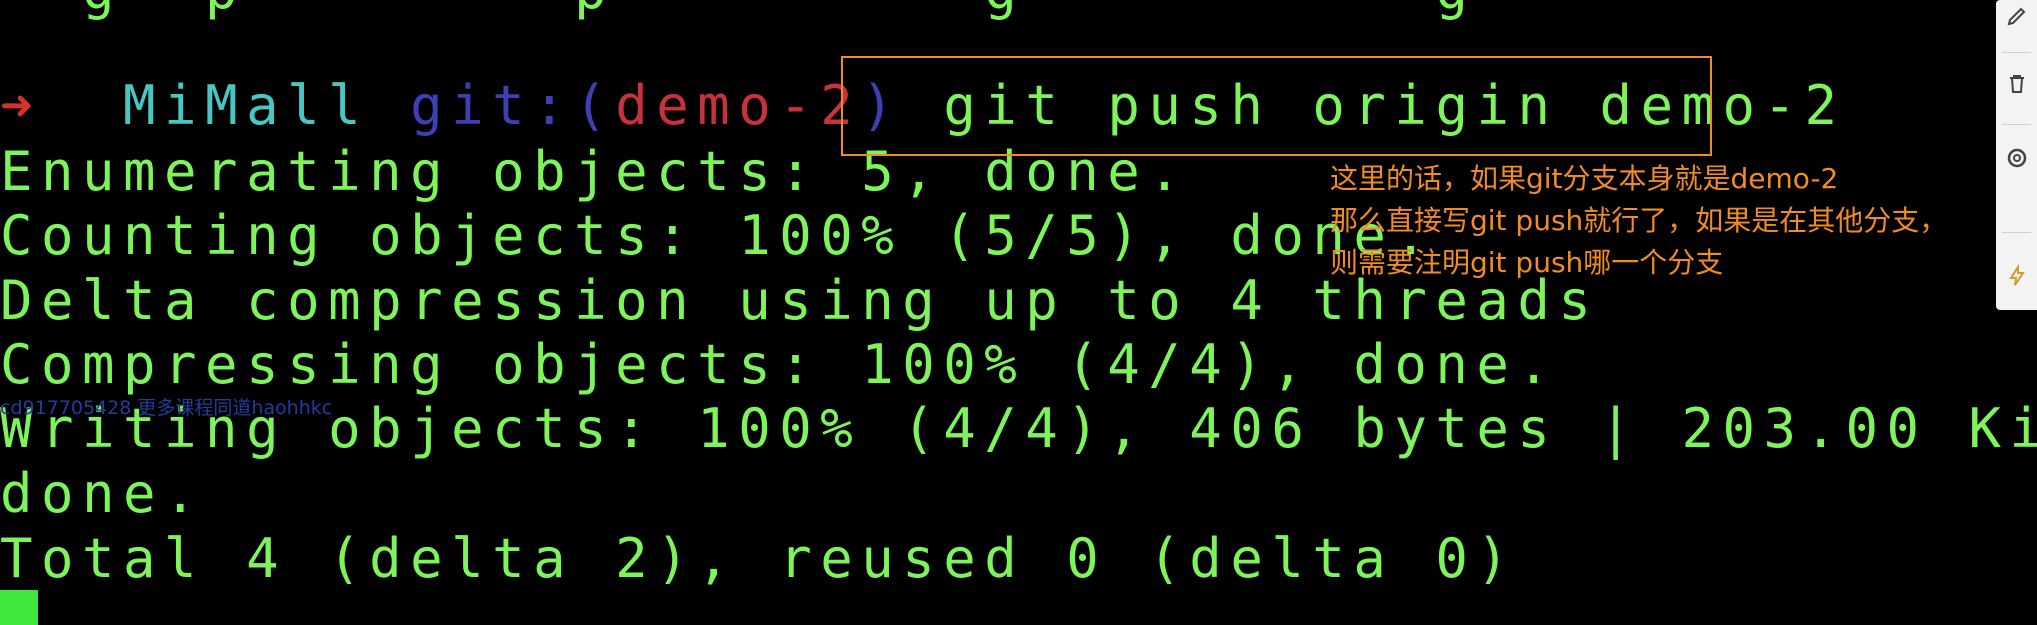 The height and width of the screenshot is (625, 2037). I want to click on command-highlight-box, so click(1276, 106).